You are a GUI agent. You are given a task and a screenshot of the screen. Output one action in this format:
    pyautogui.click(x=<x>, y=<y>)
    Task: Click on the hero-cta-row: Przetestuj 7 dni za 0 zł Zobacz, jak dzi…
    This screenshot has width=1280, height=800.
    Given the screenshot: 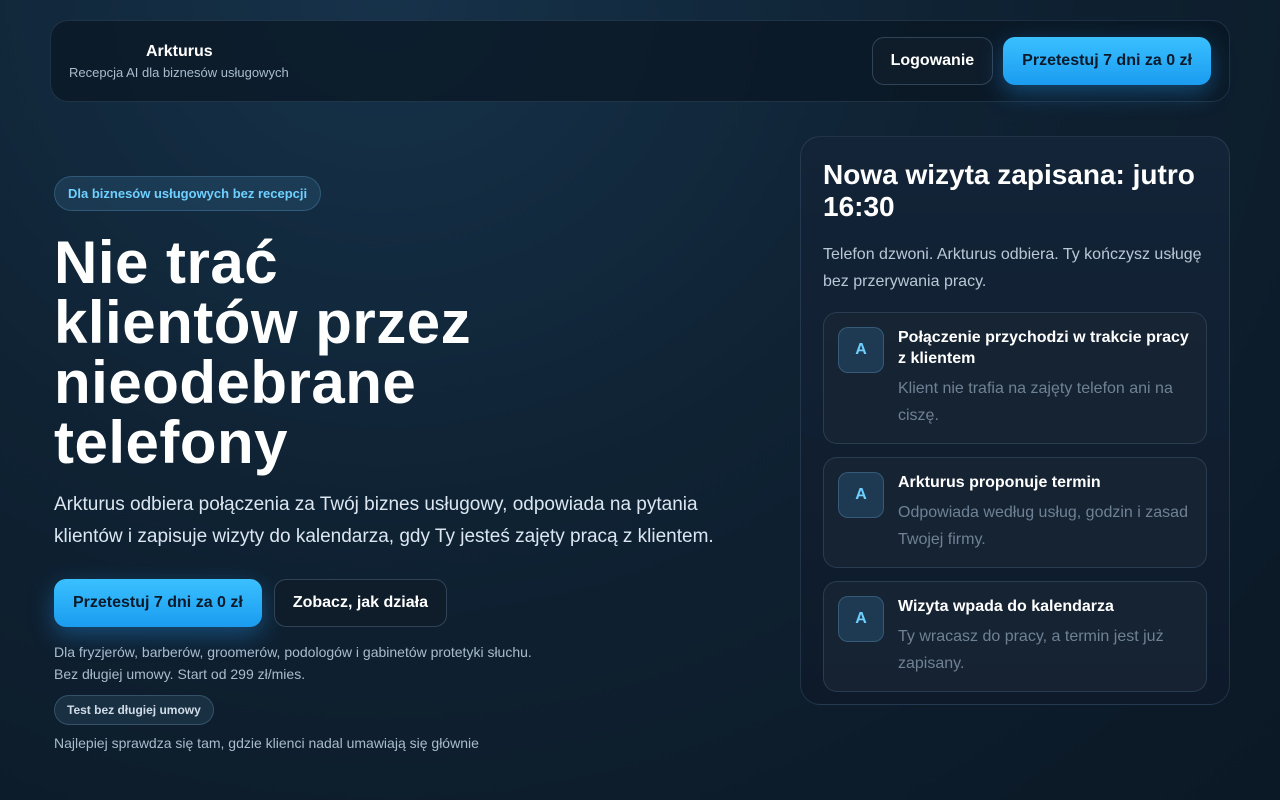 What is the action you would take?
    pyautogui.click(x=404, y=603)
    